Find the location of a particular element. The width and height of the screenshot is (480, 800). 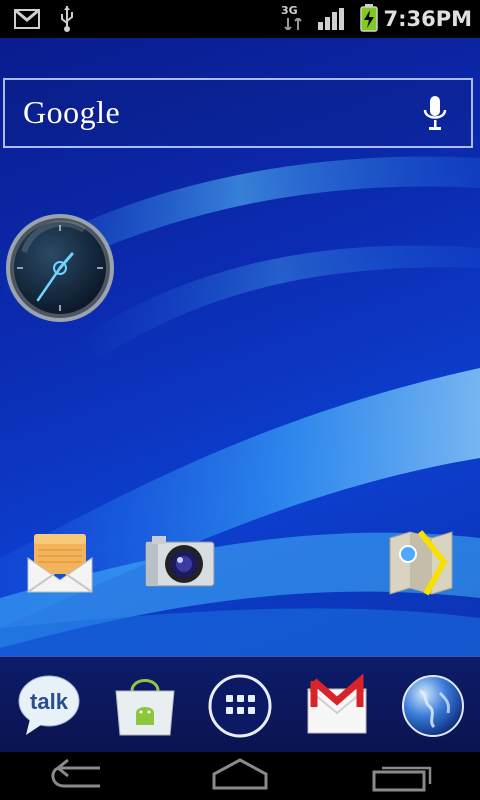

market-icon is located at coordinates (145, 707).